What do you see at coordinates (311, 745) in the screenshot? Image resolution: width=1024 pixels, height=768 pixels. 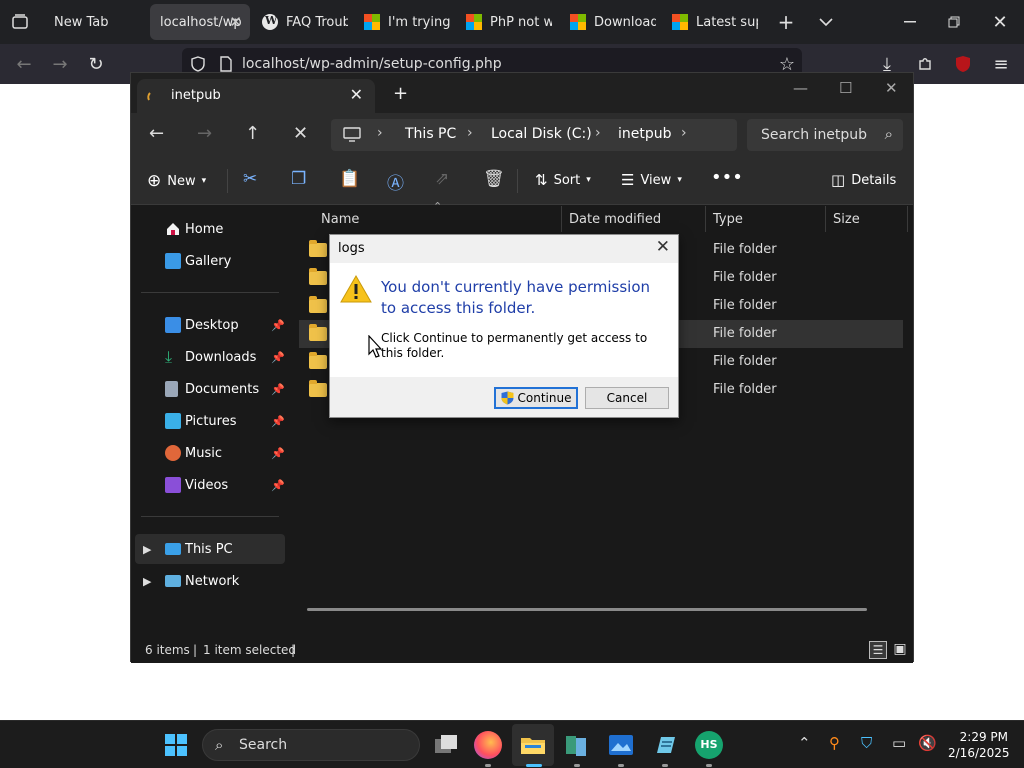 I see `taskbar-search: ⌕ Search` at bounding box center [311, 745].